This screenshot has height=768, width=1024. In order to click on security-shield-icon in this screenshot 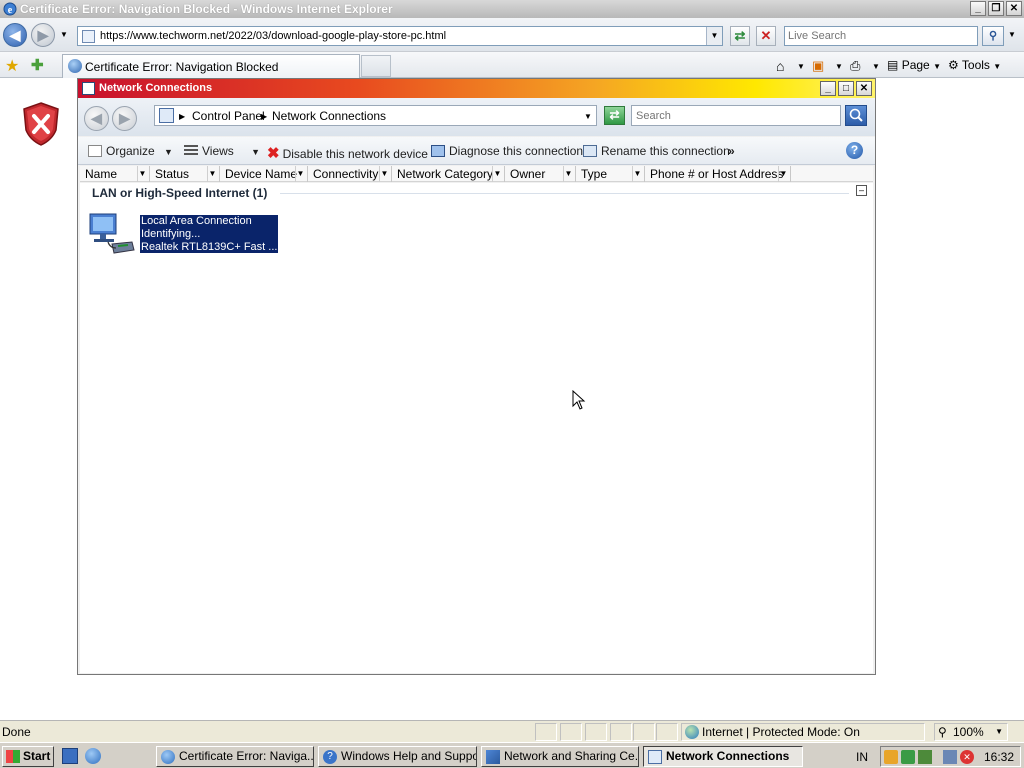, I will do `click(891, 757)`.